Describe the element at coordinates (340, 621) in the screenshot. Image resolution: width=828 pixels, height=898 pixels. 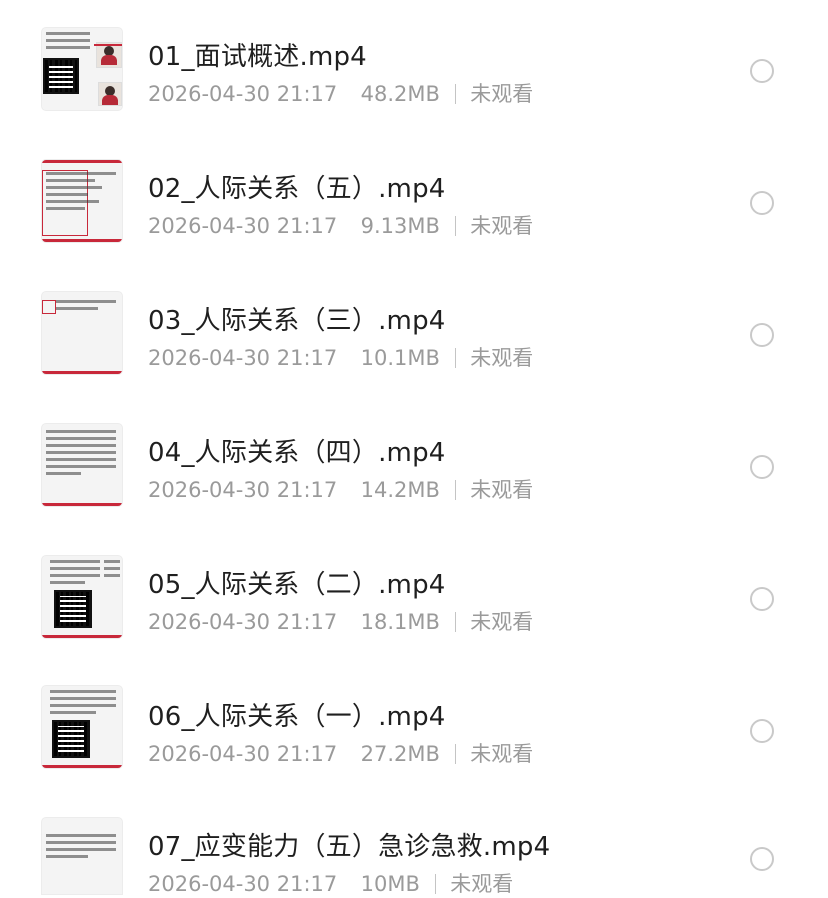
I see `file-meta: 2026-04-30 21:17 18.1MB 未观看` at that location.